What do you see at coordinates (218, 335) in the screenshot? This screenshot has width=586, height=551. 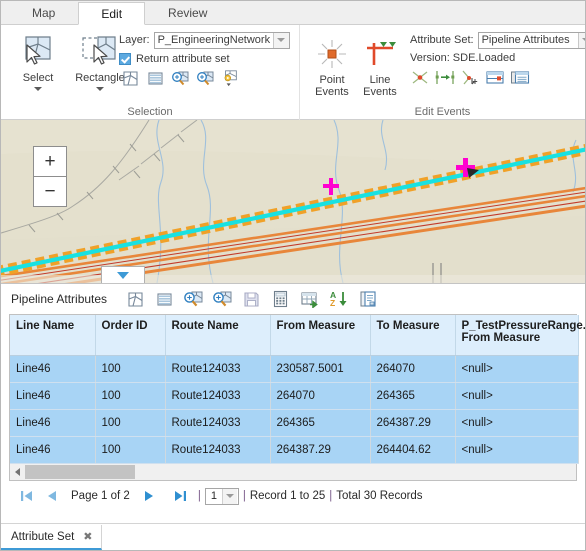 I see `column-header-route-name: Route Name` at bounding box center [218, 335].